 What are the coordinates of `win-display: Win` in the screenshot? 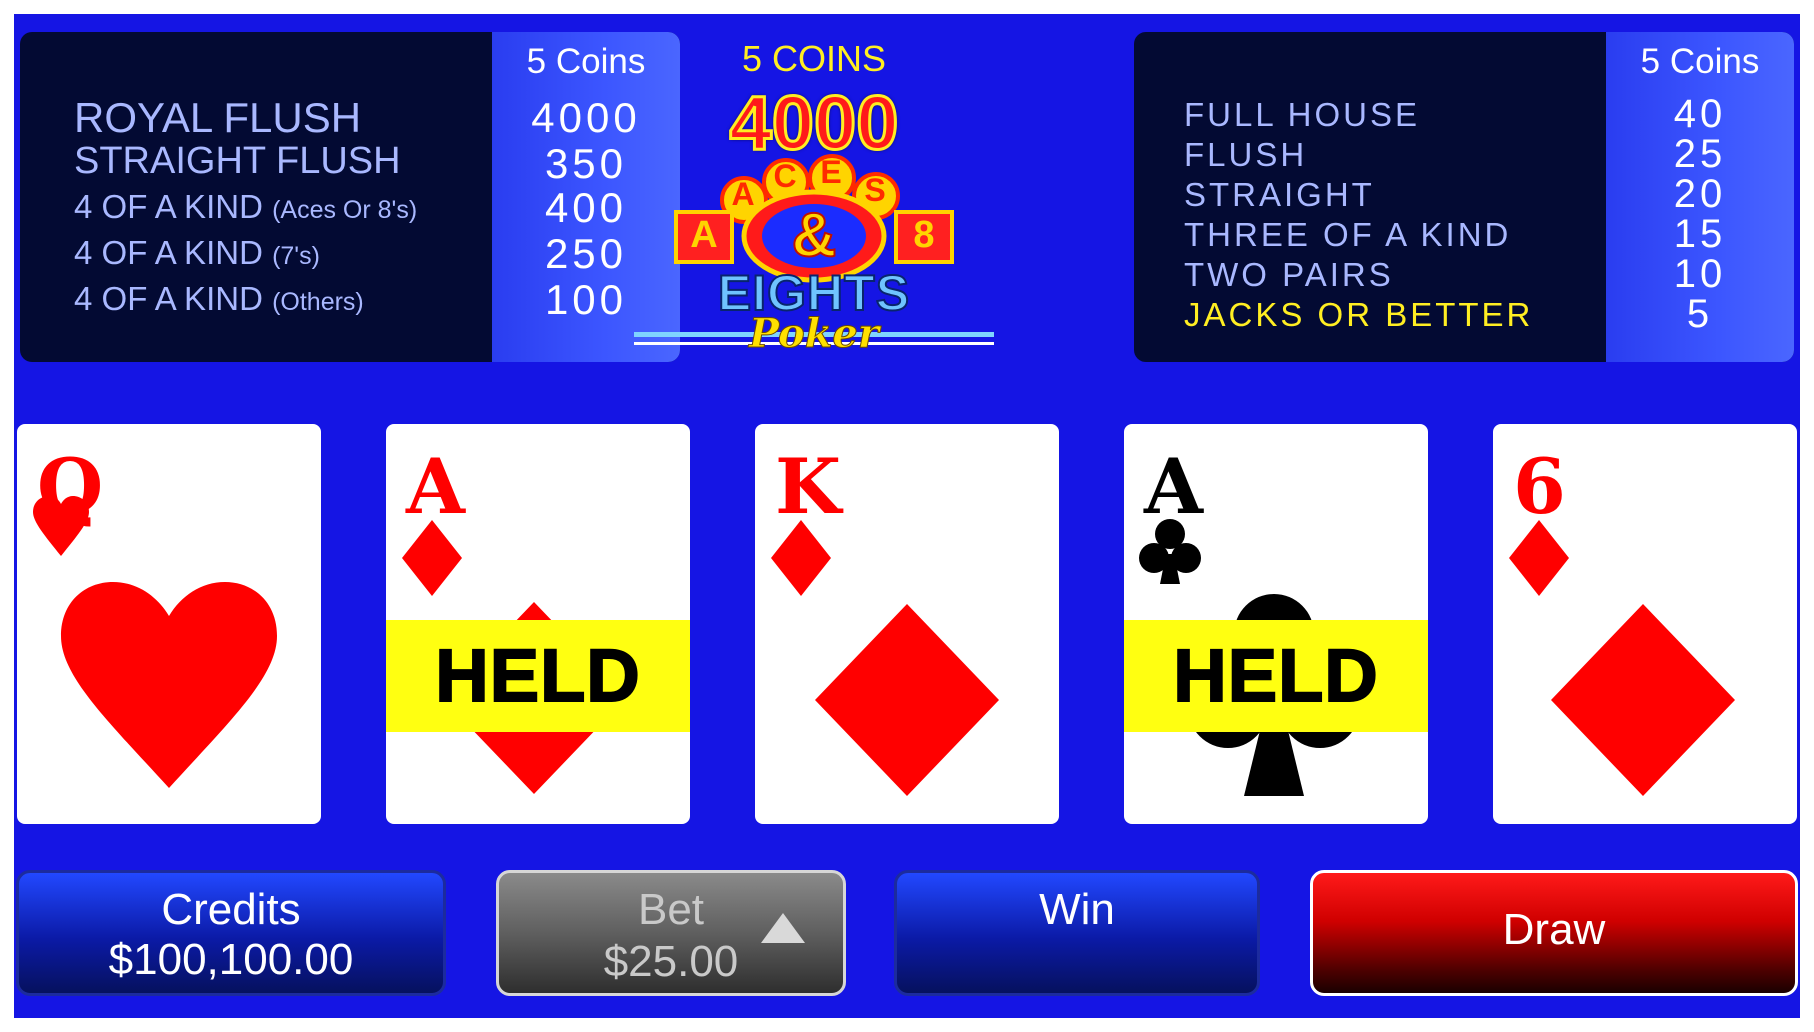 It's located at (1077, 933).